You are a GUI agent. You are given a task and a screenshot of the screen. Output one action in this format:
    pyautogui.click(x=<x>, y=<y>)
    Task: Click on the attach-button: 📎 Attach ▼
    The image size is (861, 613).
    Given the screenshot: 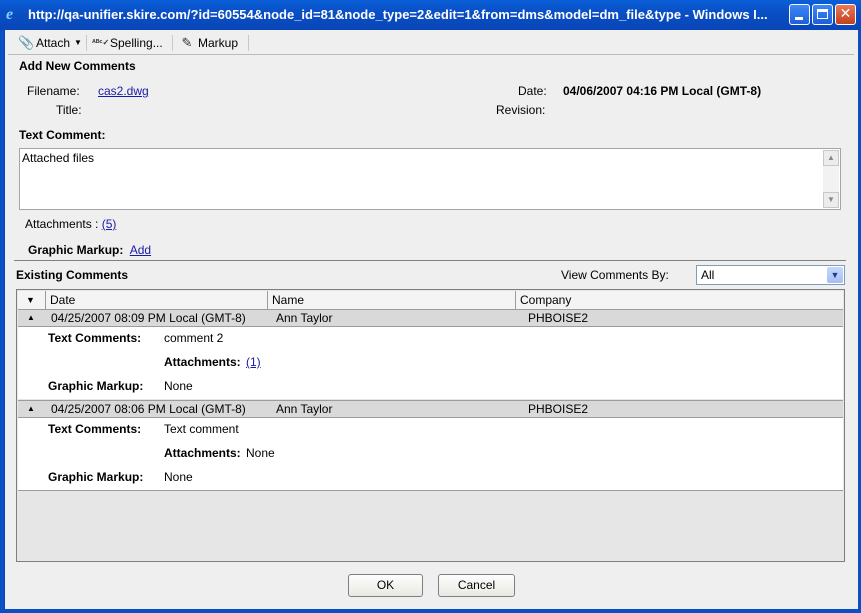 What is the action you would take?
    pyautogui.click(x=50, y=42)
    